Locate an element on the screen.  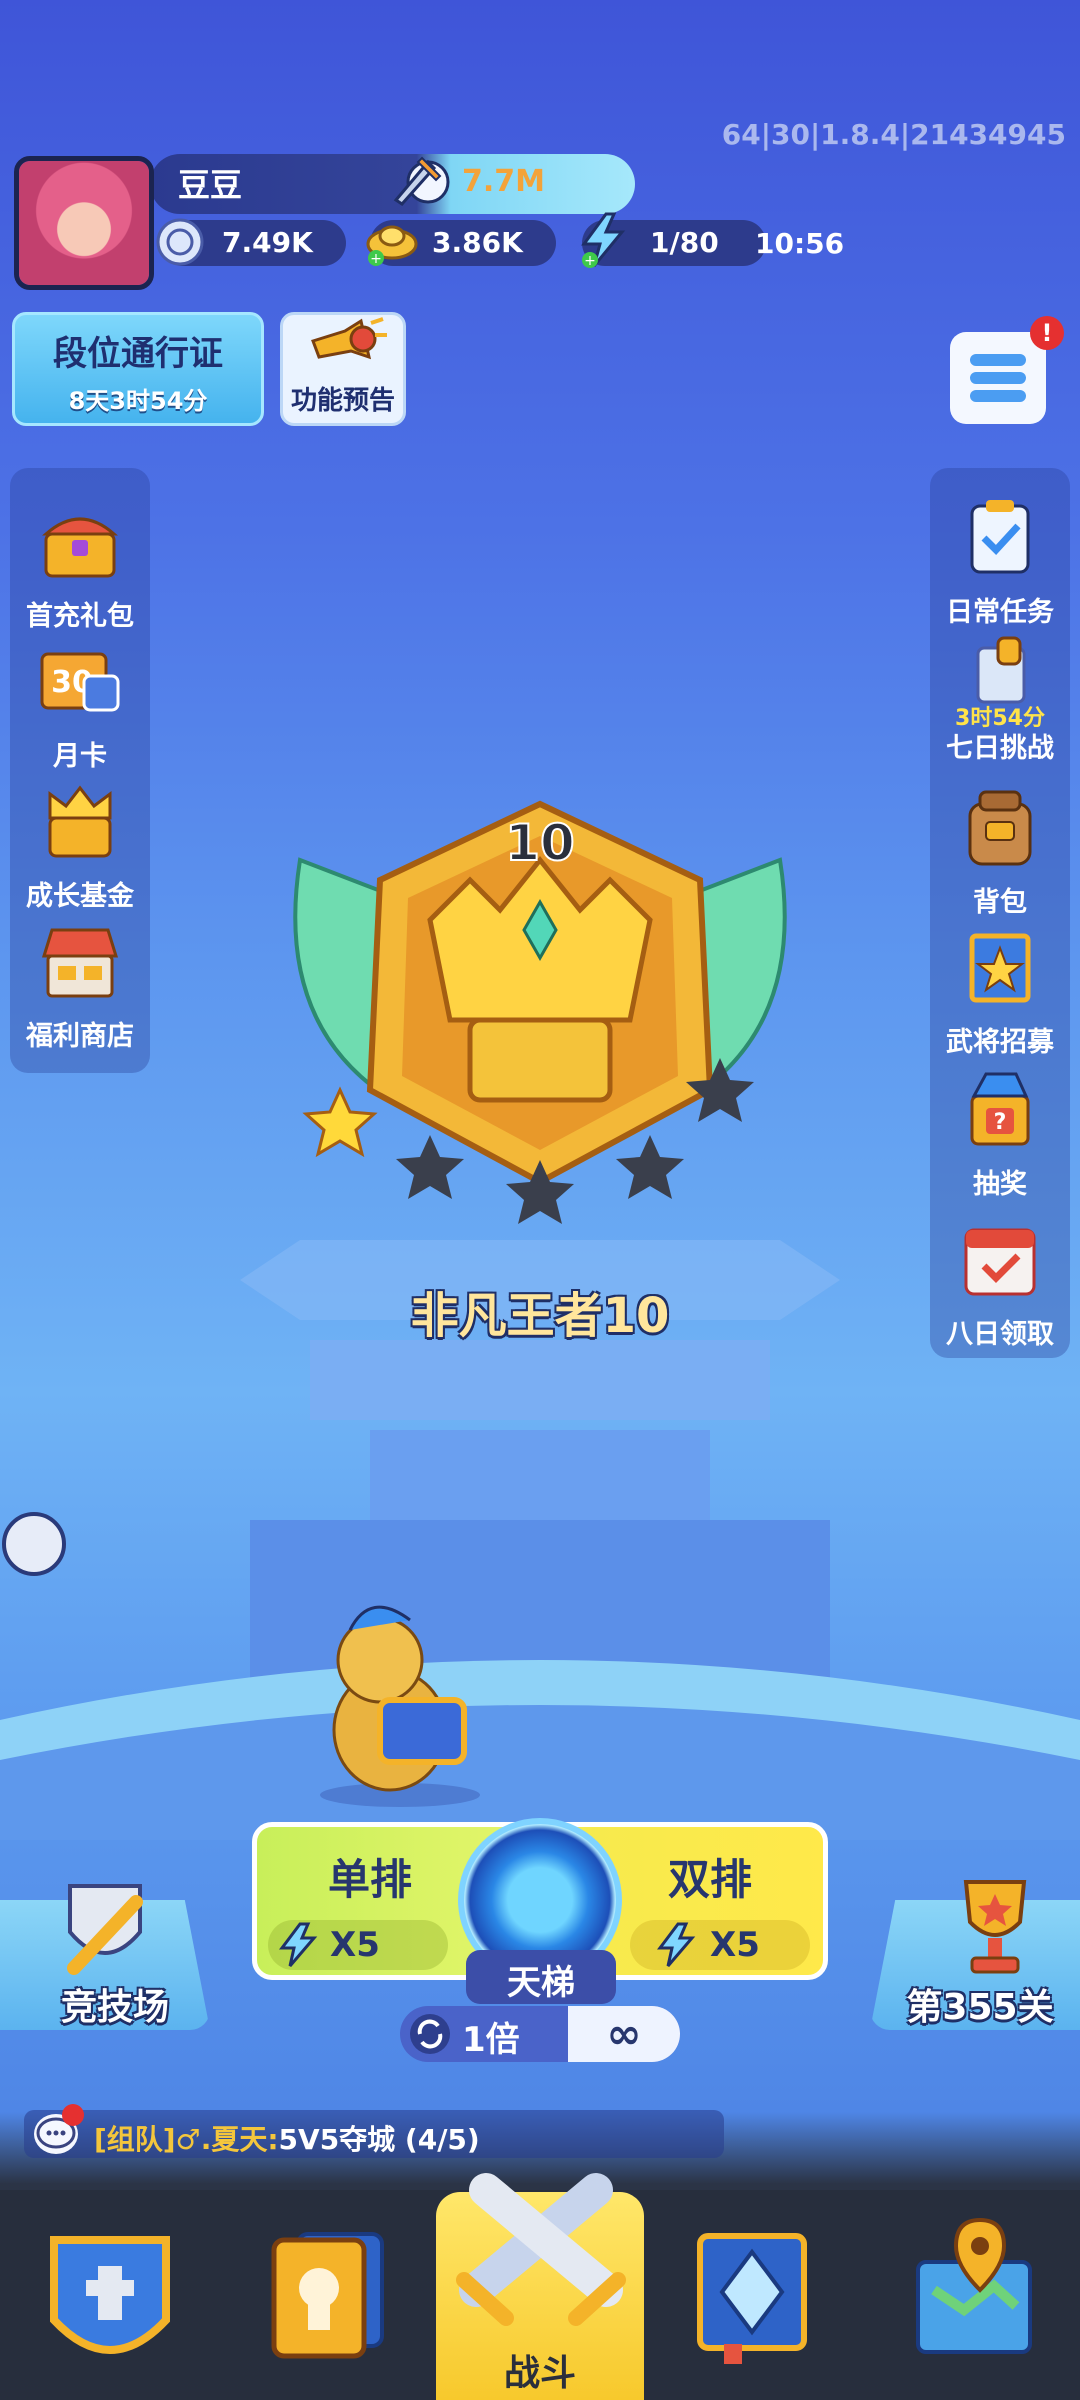
duo-cost: X5 is located at coordinates (720, 1945).